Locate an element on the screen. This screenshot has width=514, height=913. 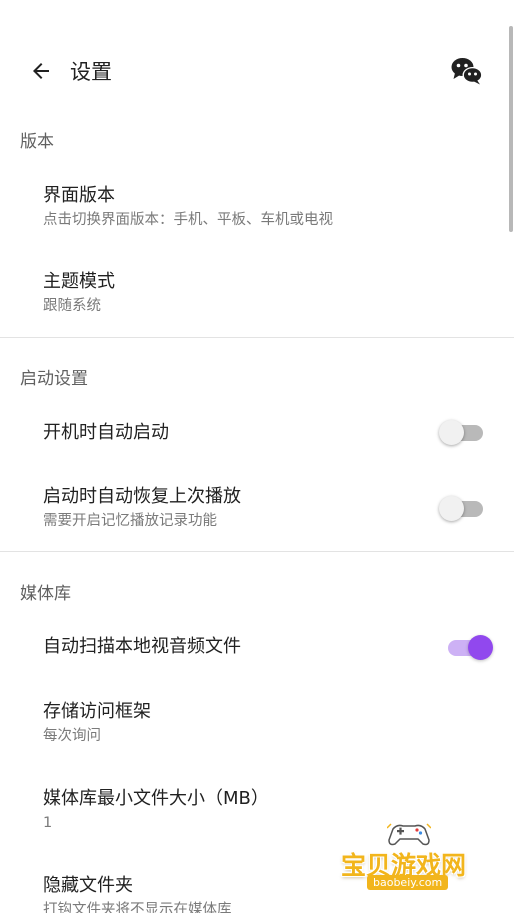
pref-title: 主题模式 is located at coordinates (79, 281).